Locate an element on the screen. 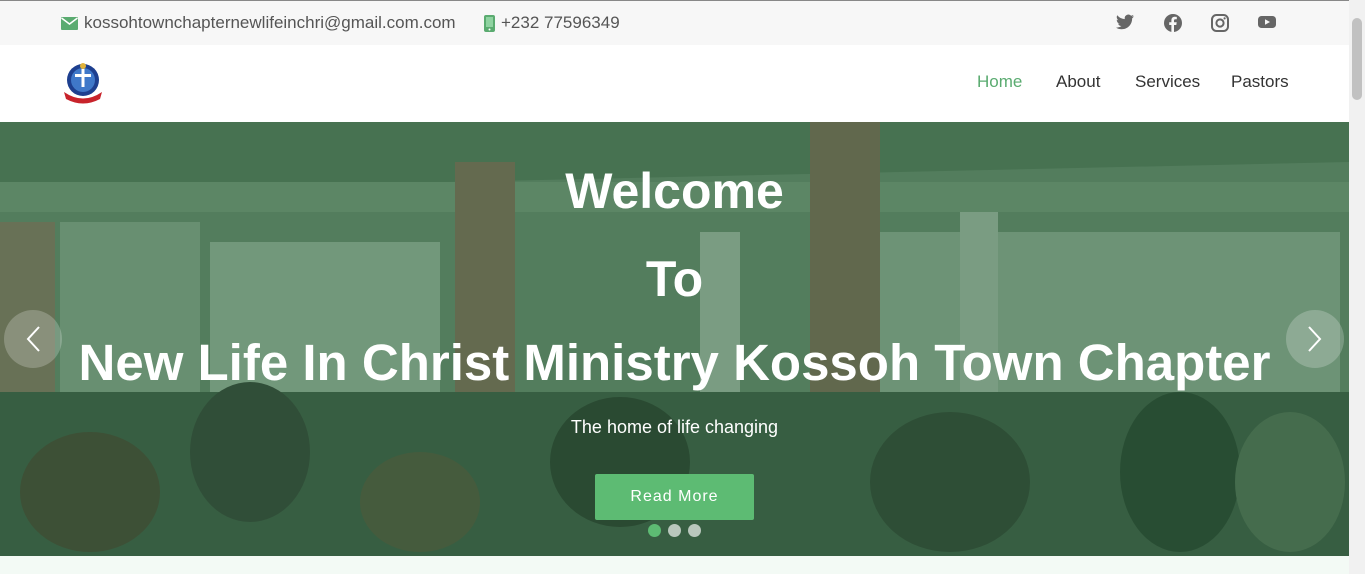  next-section-edge is located at coordinates (674, 565).